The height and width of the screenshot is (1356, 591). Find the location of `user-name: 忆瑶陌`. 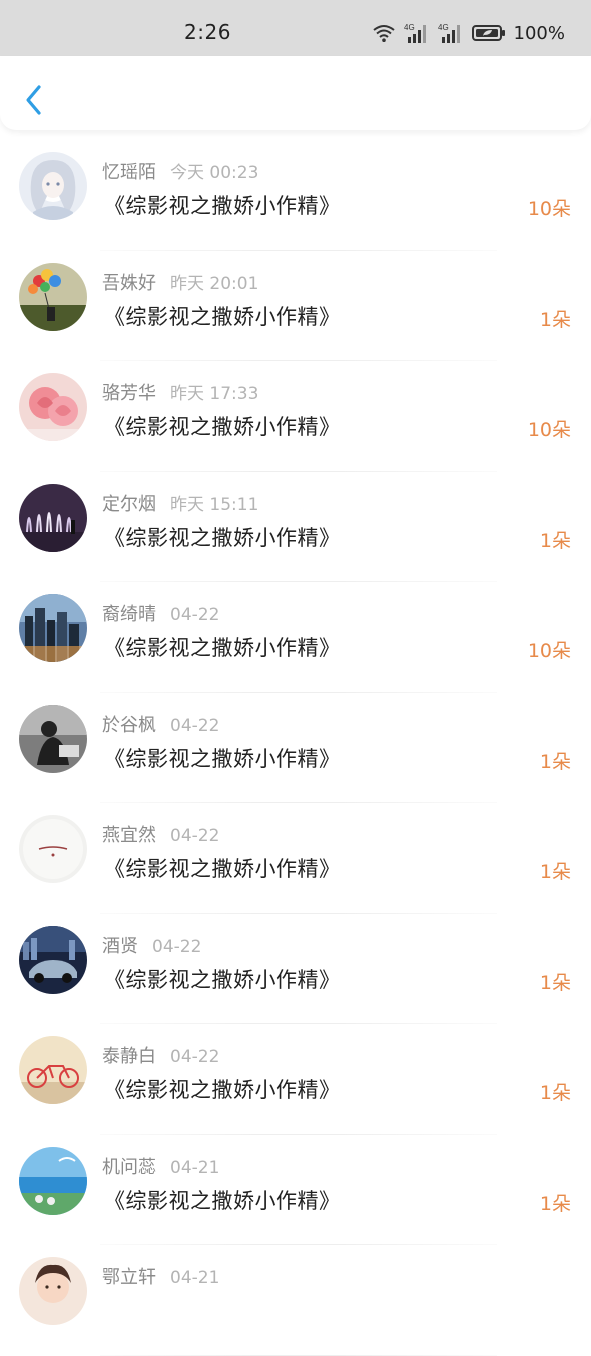

user-name: 忆瑶陌 is located at coordinates (129, 172).